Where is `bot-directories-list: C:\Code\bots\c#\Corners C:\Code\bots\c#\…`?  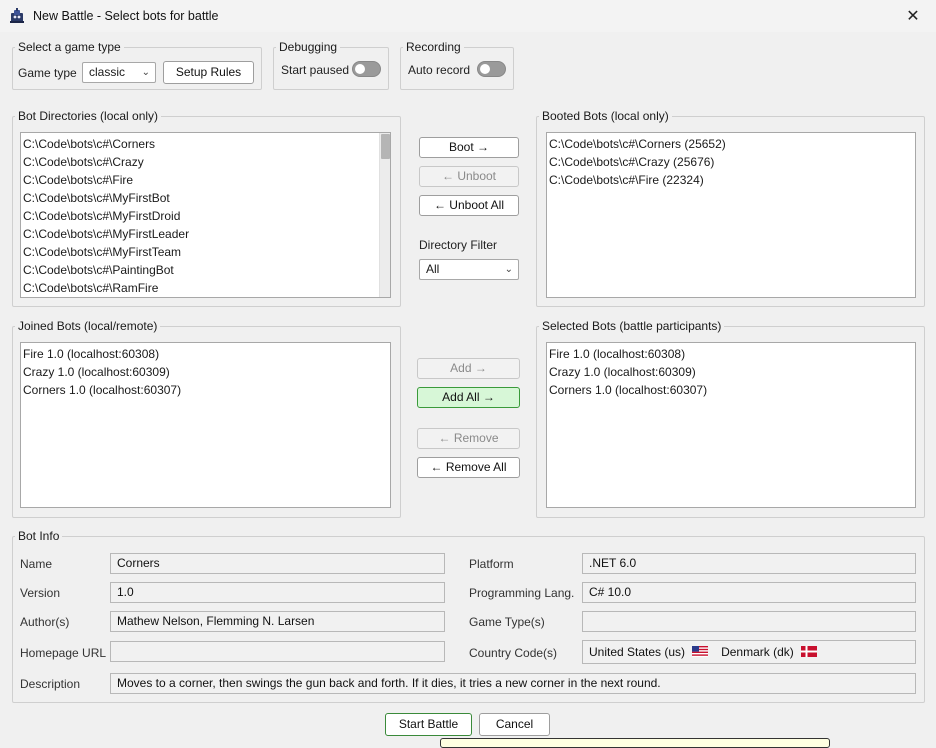
bot-directories-list: C:\Code\bots\c#\Corners C:\Code\bots\c#\… is located at coordinates (205, 215).